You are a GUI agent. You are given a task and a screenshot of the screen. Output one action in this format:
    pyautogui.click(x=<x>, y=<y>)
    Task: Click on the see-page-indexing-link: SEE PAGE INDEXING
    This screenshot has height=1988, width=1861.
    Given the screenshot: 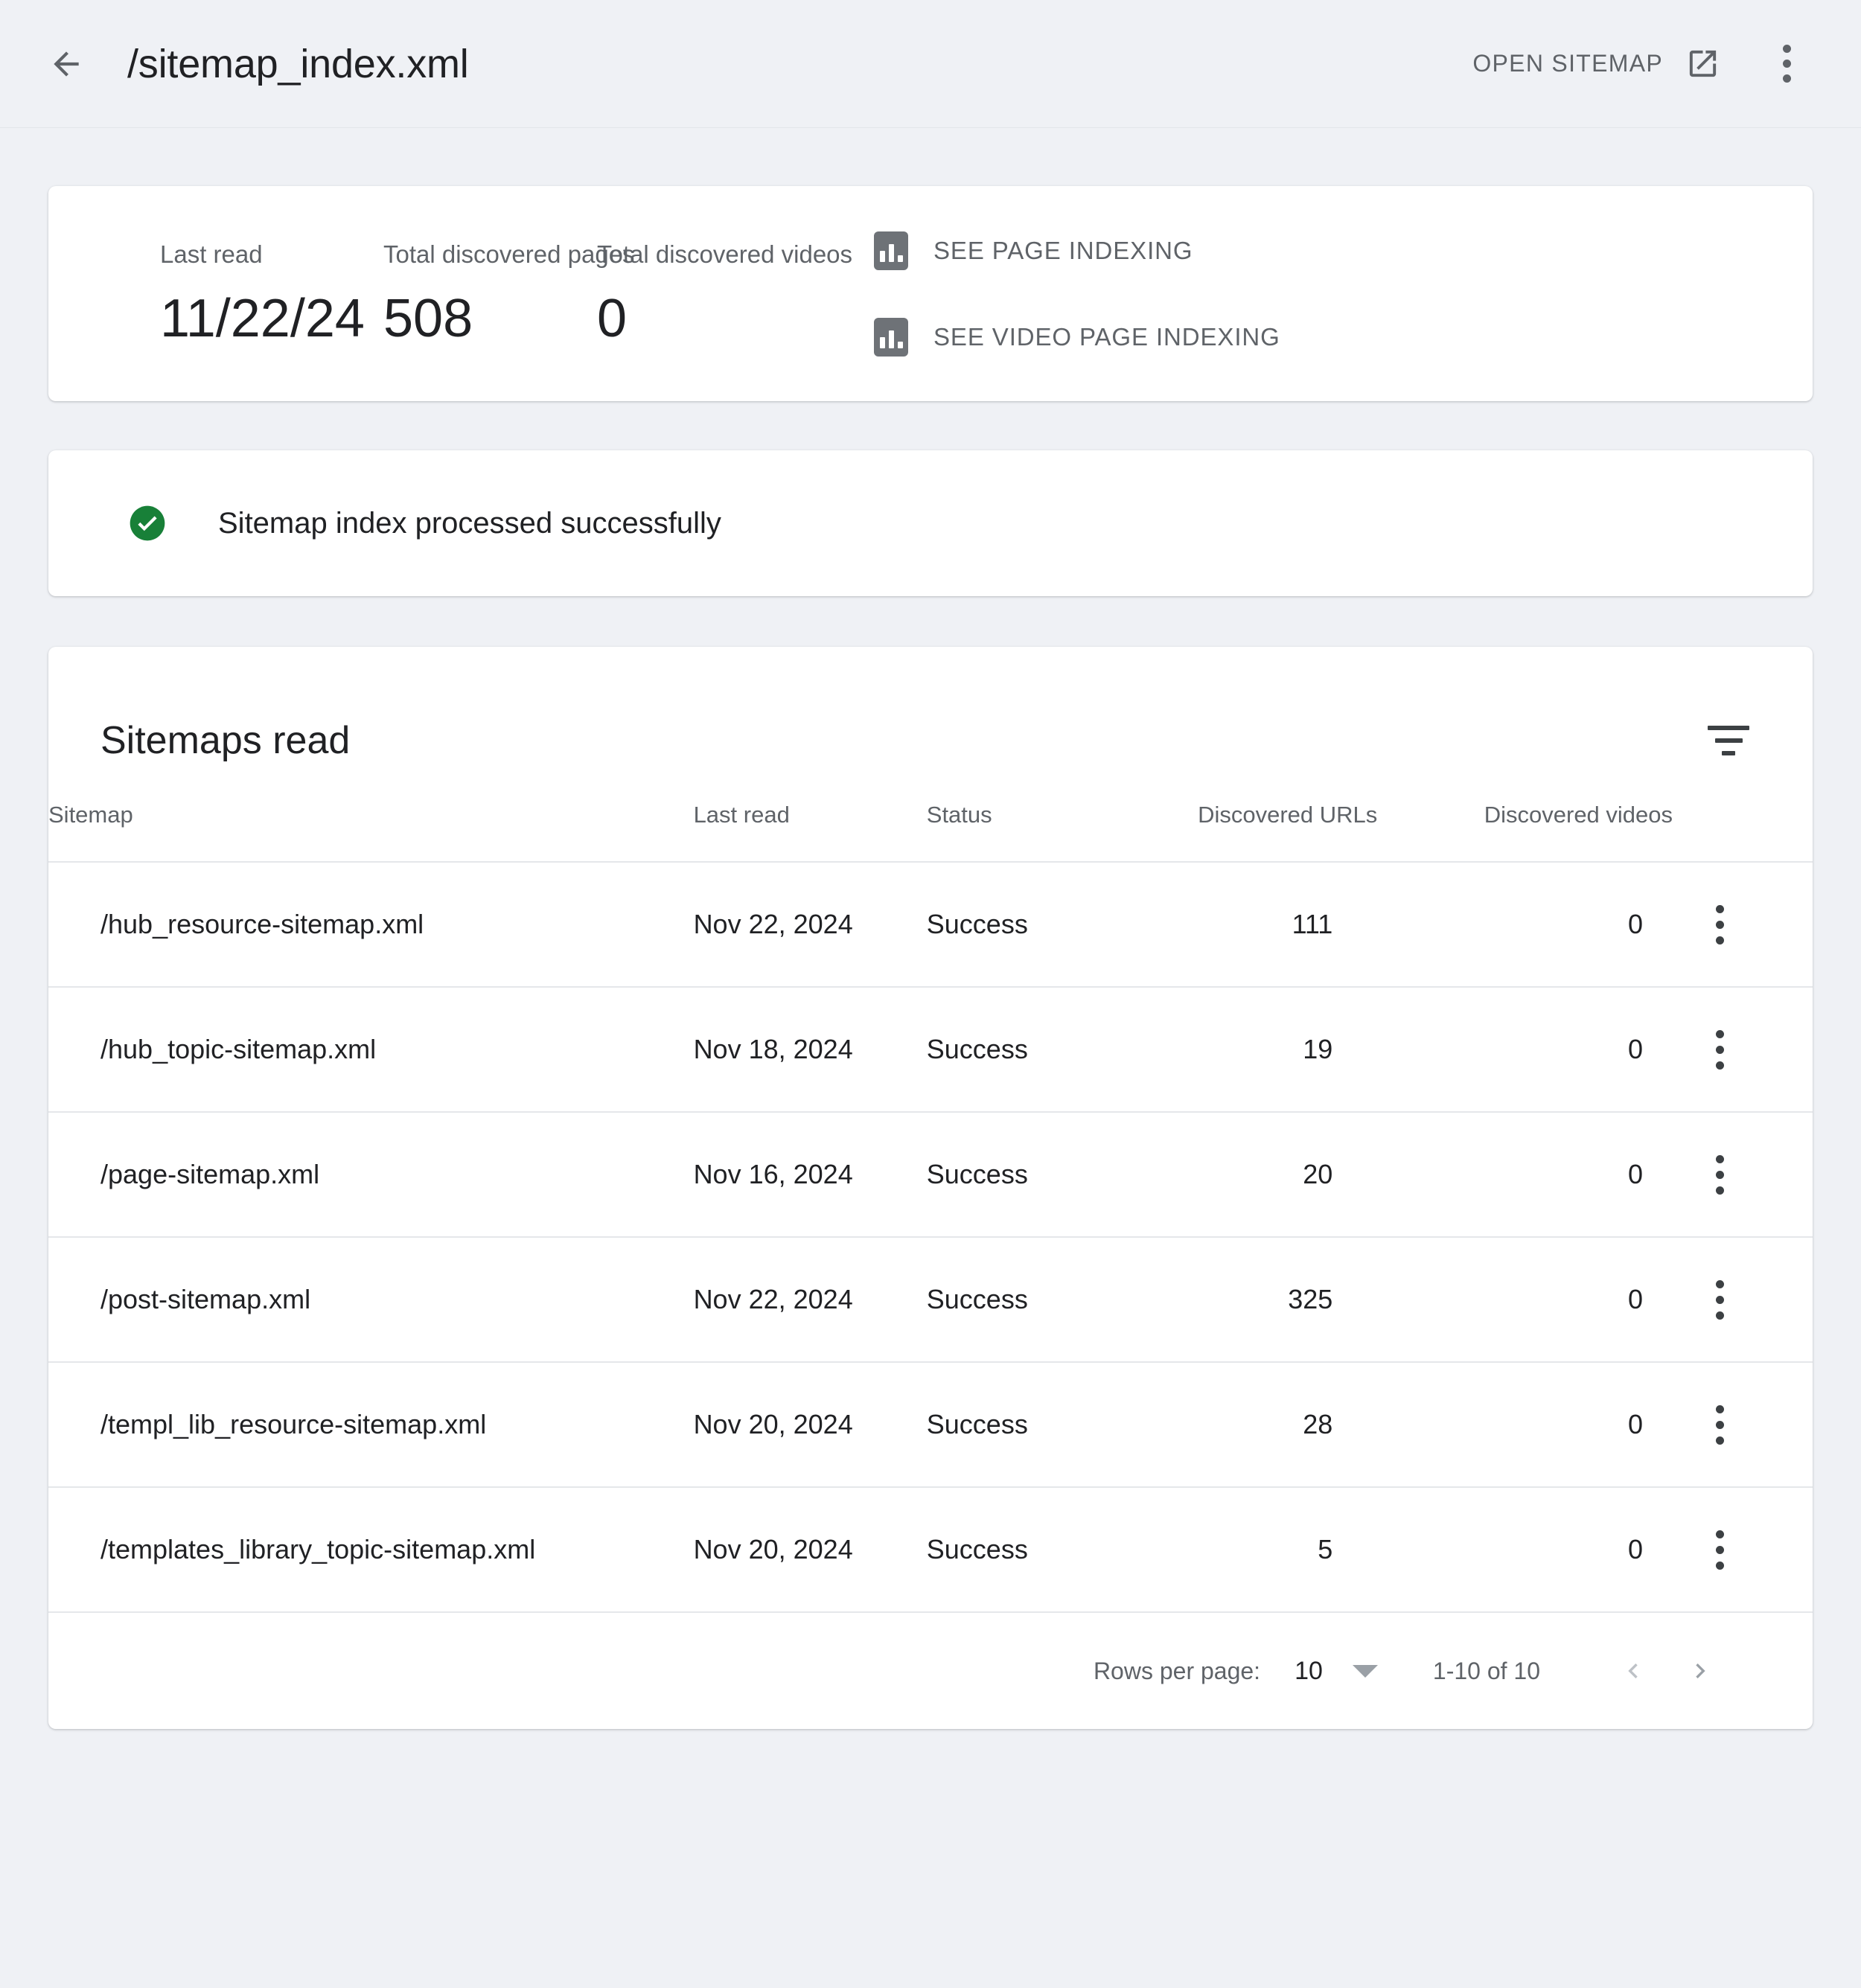 What is the action you would take?
    pyautogui.click(x=1077, y=250)
    